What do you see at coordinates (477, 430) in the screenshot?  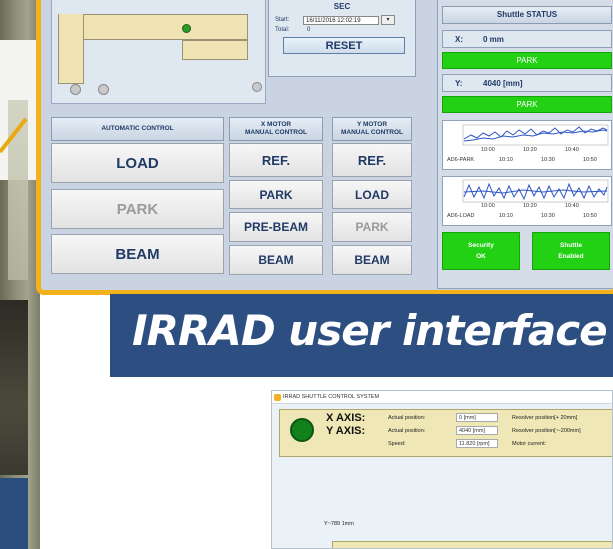 I see `y-actual-position-value: 4040 [mm]` at bounding box center [477, 430].